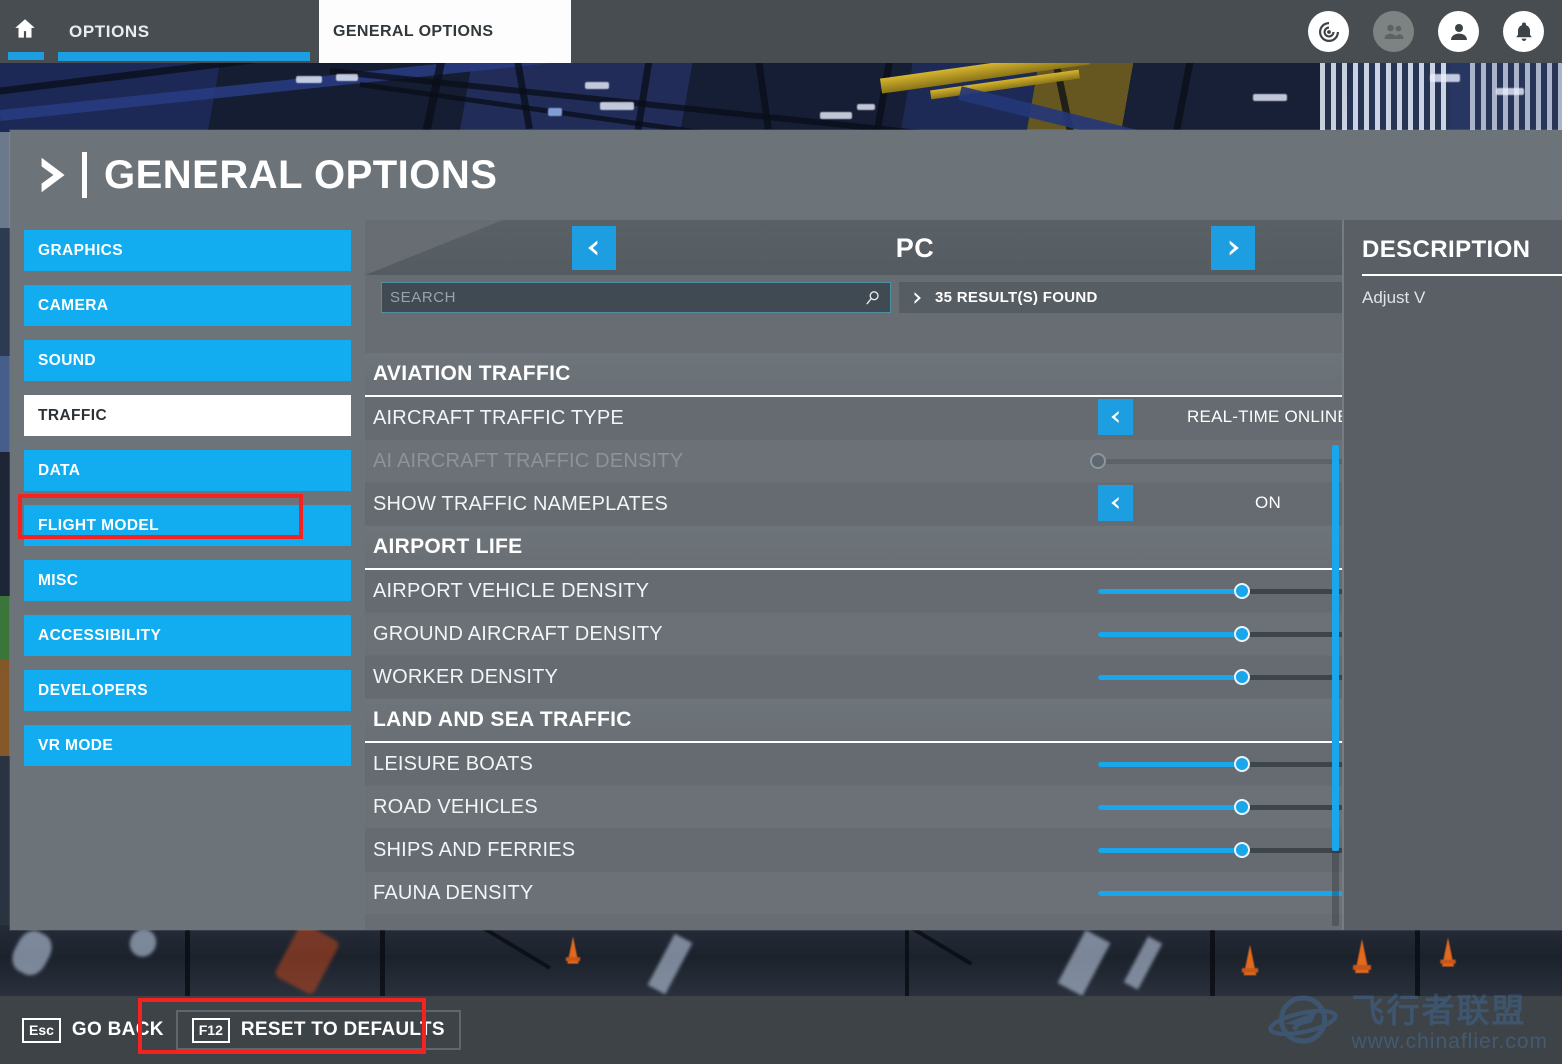 This screenshot has height=1064, width=1562. I want to click on sidebar-item-label: TRAFFIC, so click(73, 415).